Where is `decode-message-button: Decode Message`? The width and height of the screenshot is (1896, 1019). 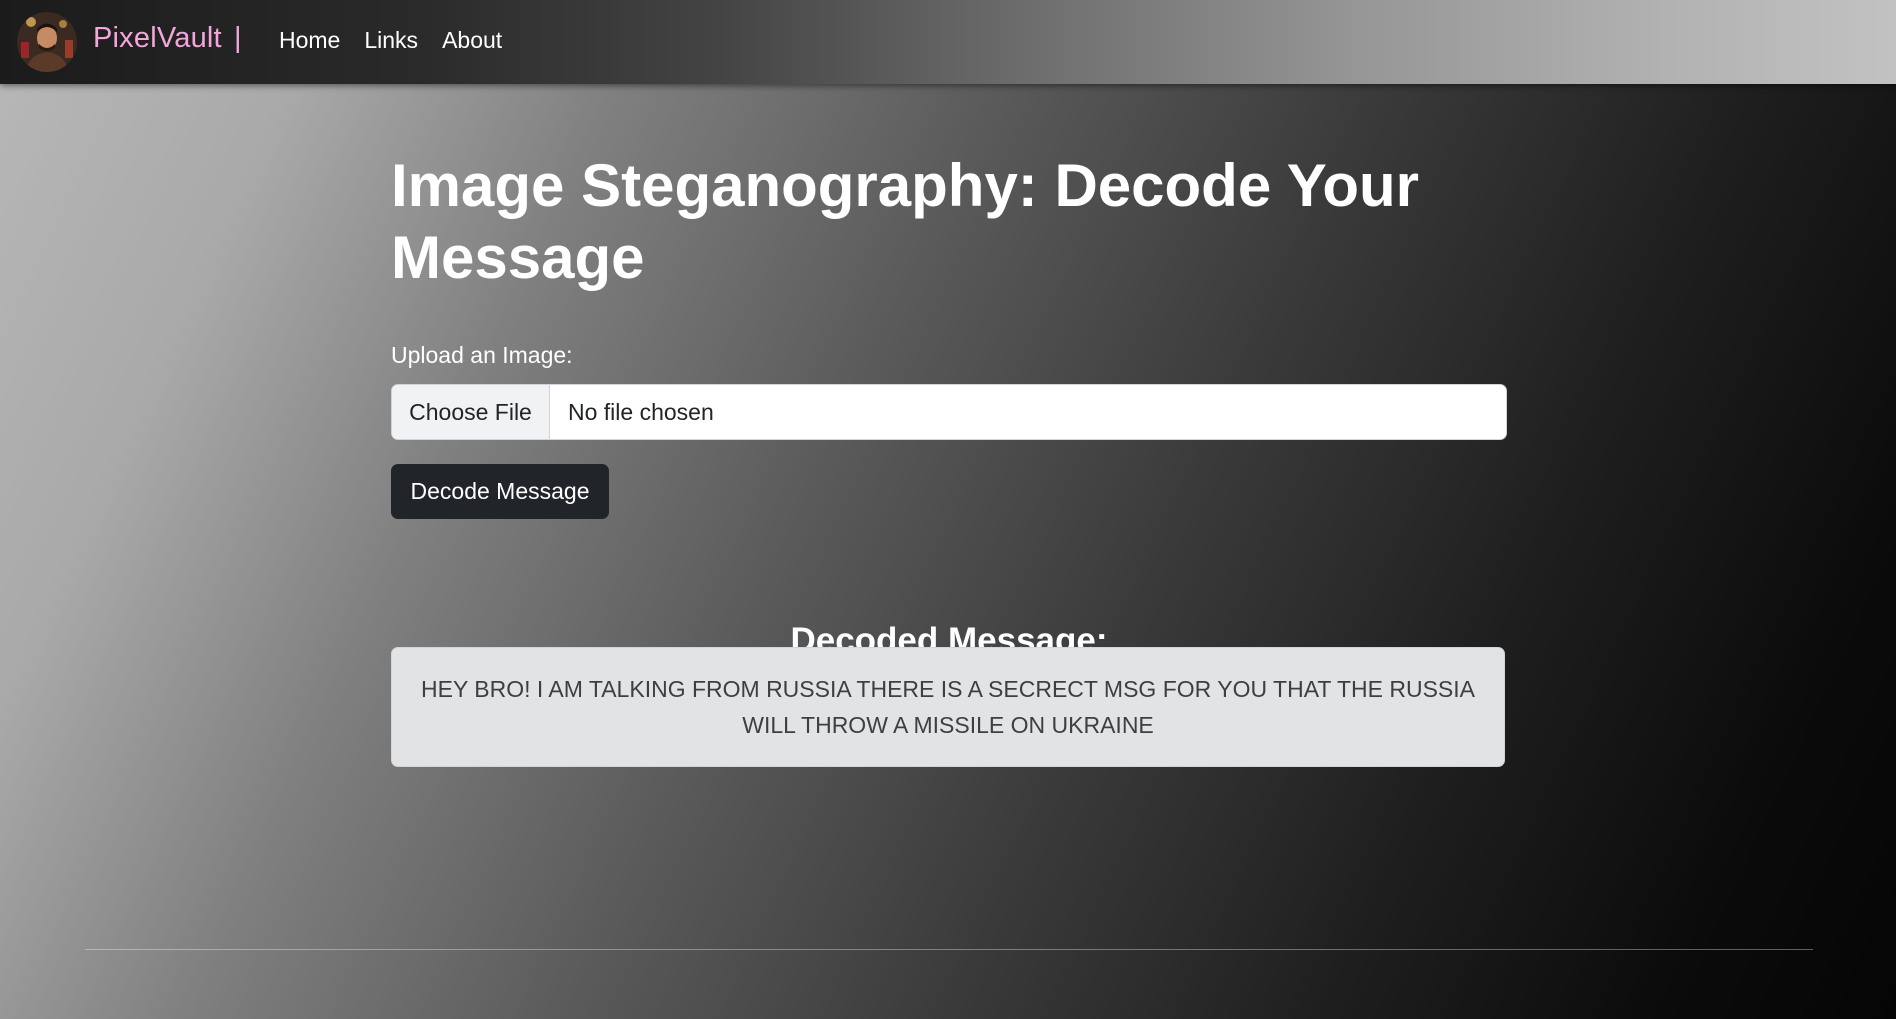 decode-message-button: Decode Message is located at coordinates (500, 491).